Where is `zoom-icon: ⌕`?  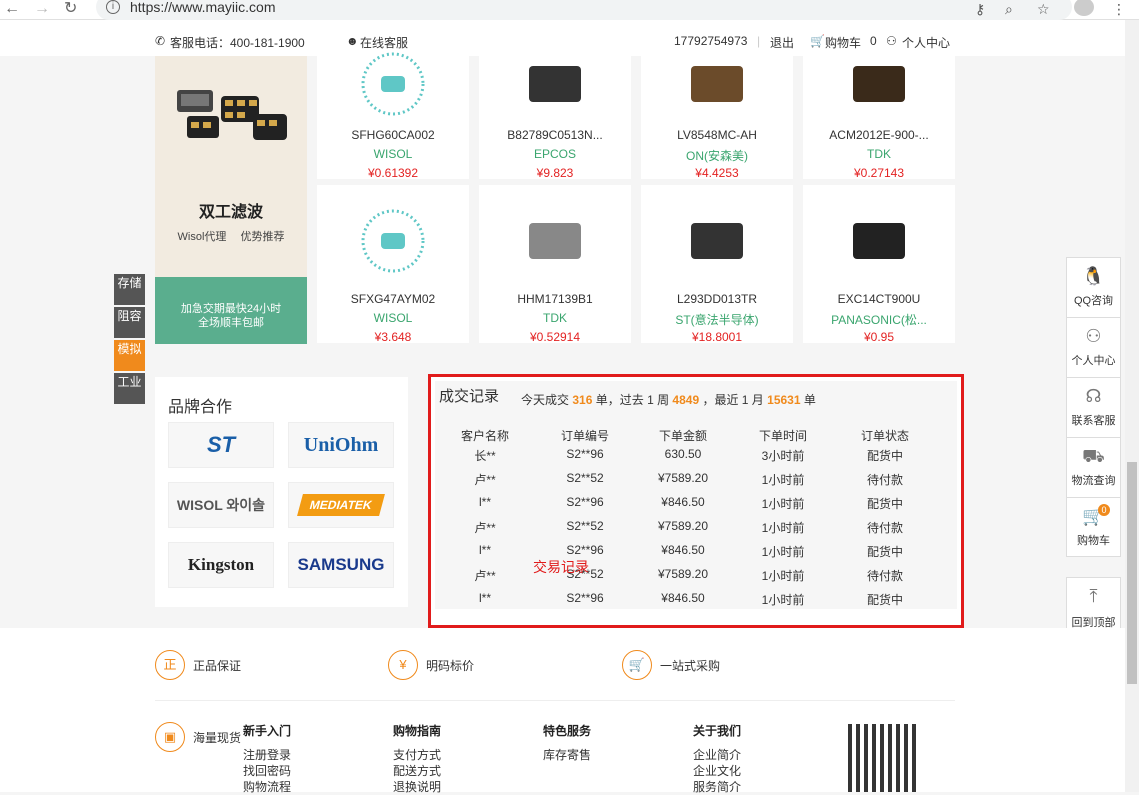
zoom-icon: ⌕ is located at coordinates (1009, 9).